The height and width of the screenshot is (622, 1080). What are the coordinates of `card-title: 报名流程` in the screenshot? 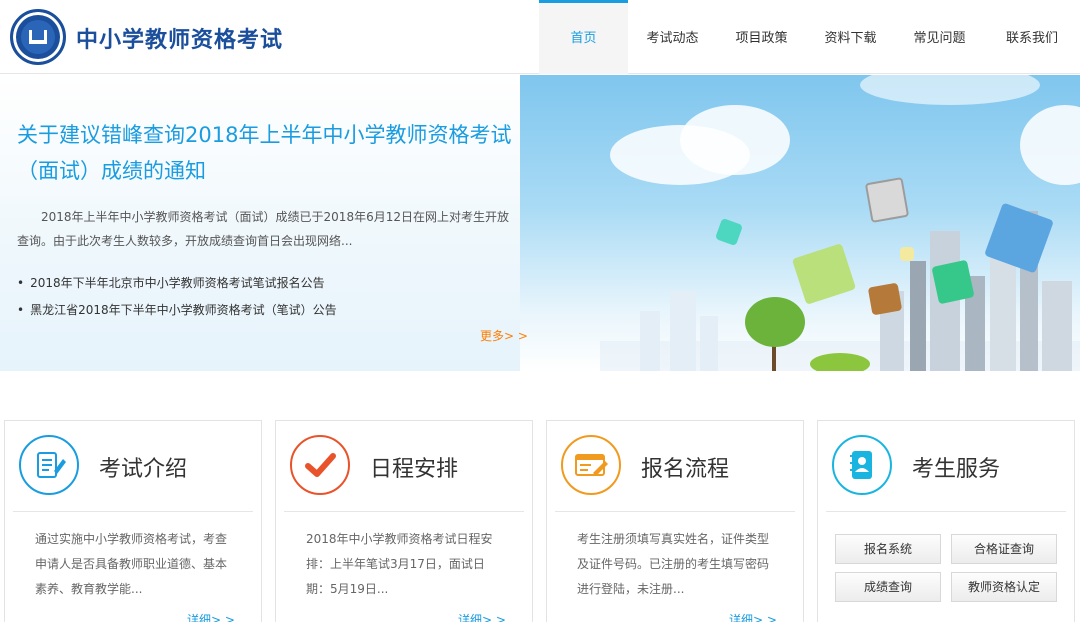 It's located at (685, 469).